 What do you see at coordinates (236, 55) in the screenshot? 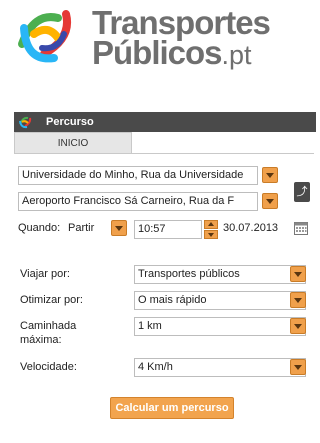
I see `logo-text-suffix: .pt` at bounding box center [236, 55].